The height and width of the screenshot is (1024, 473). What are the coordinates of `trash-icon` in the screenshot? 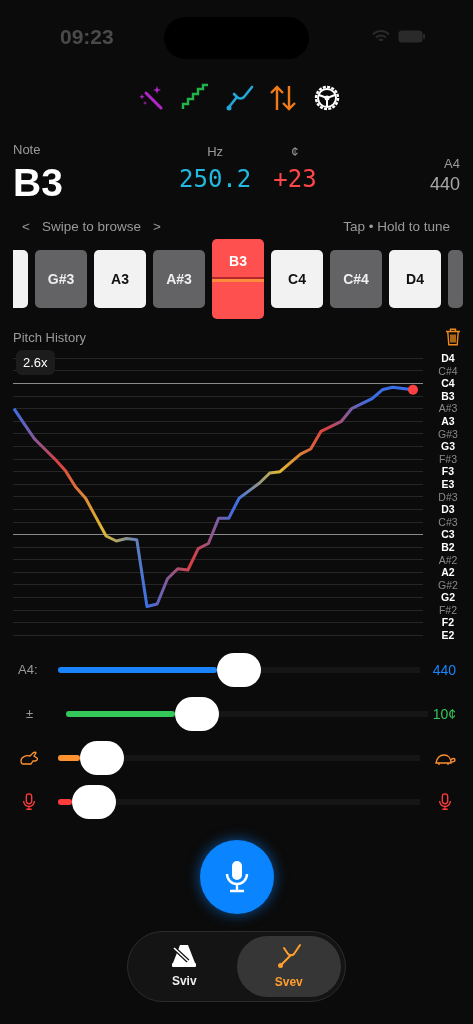 It's located at (453, 337).